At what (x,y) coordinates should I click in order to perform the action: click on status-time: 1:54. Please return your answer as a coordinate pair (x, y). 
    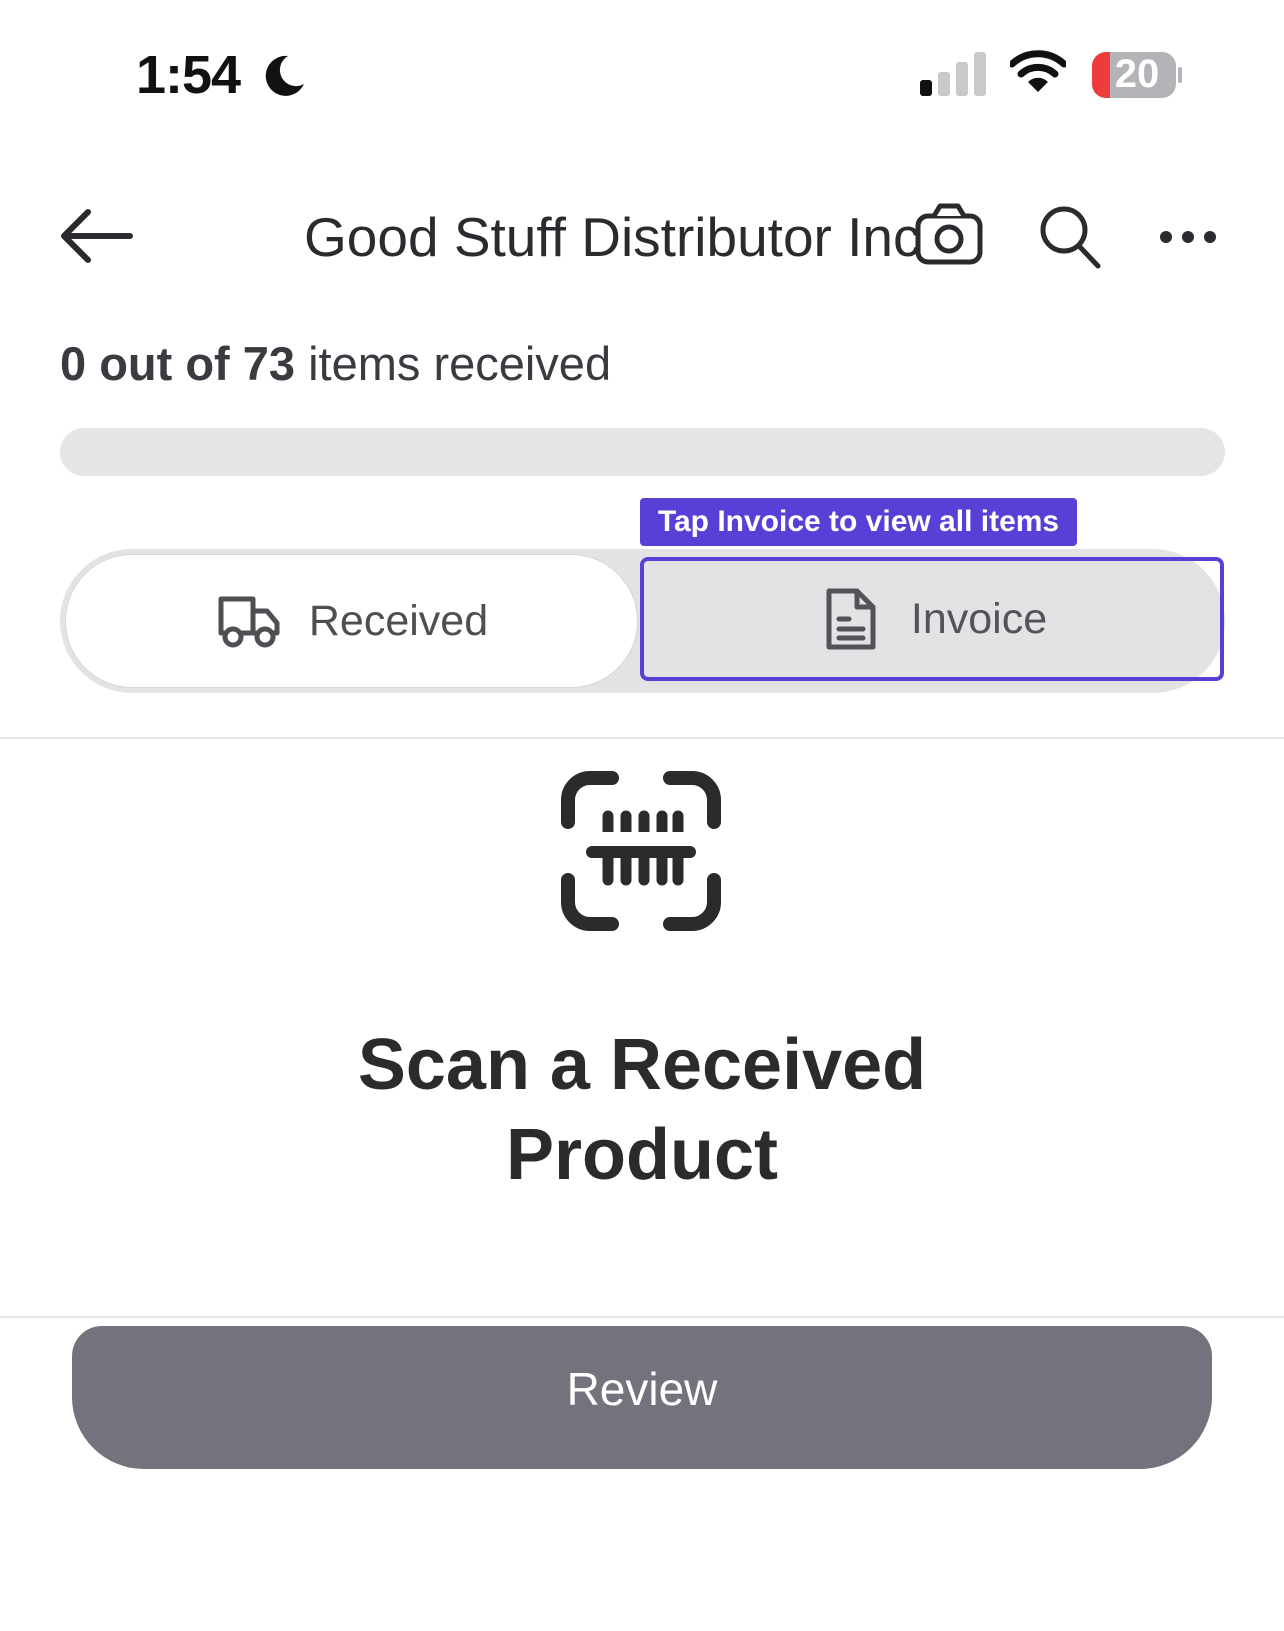
    Looking at the image, I should click on (188, 75).